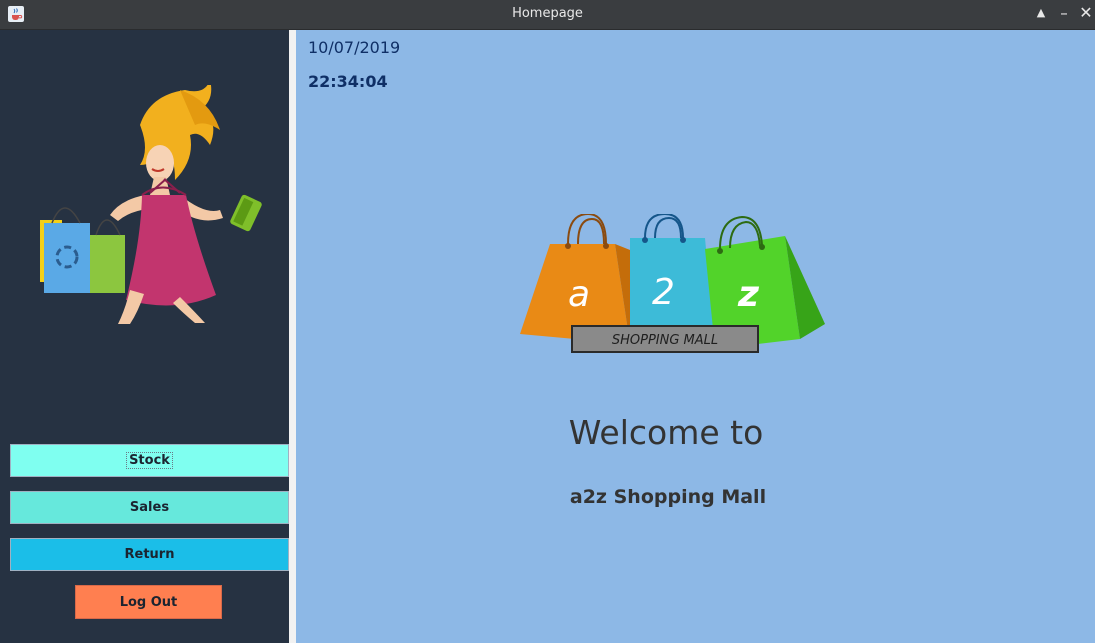 This screenshot has height=643, width=1095. Describe the element at coordinates (666, 432) in the screenshot. I see `welcome-heading: Welcome to` at that location.